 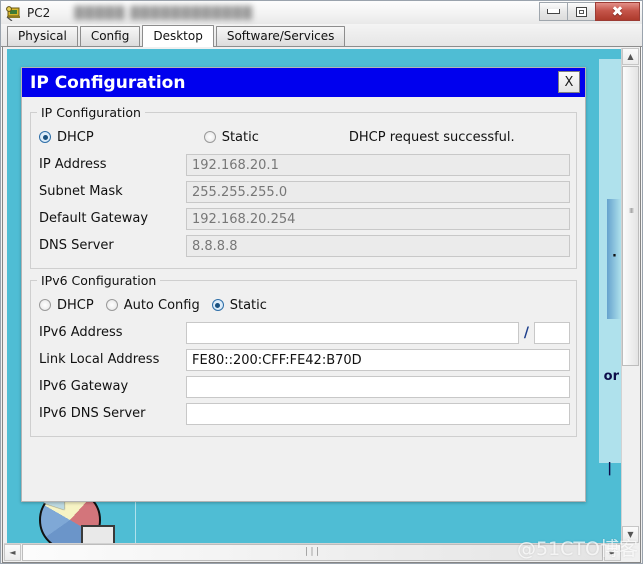 I want to click on dialog-titlebar: IP Configuration X, so click(x=303, y=82).